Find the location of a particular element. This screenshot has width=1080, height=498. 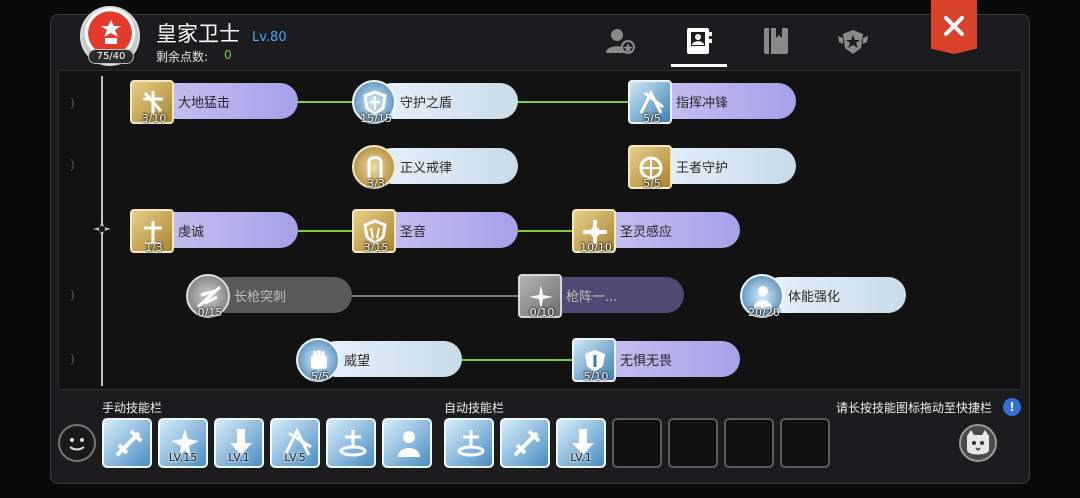

skill-node-weiwang: 威望 5/5 is located at coordinates (380, 360).